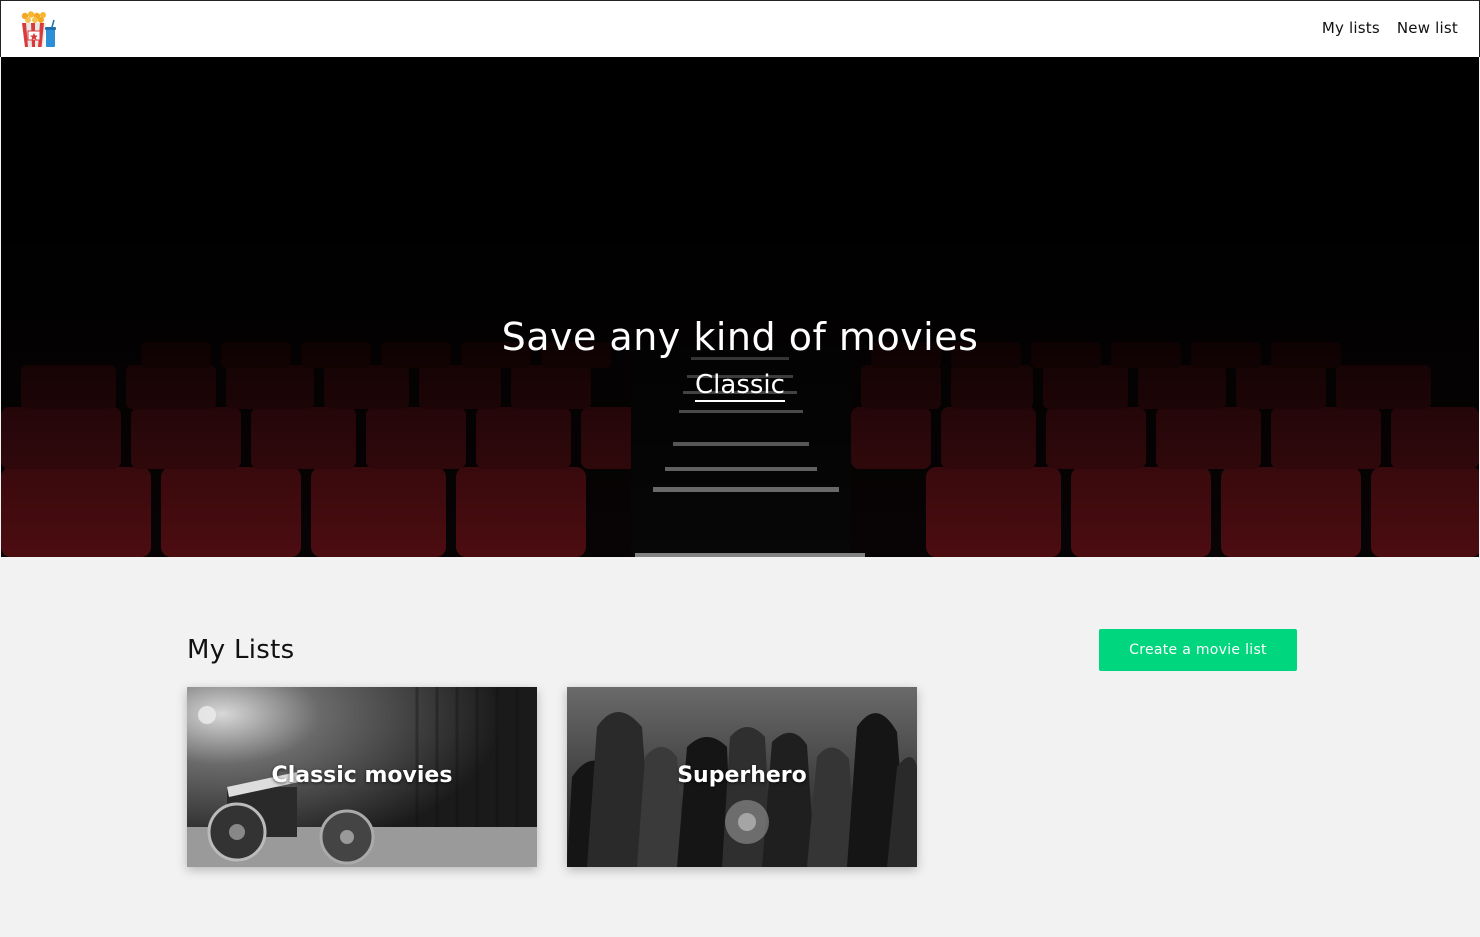 The height and width of the screenshot is (937, 1480). I want to click on nav-link-new-list: New list, so click(1427, 28).